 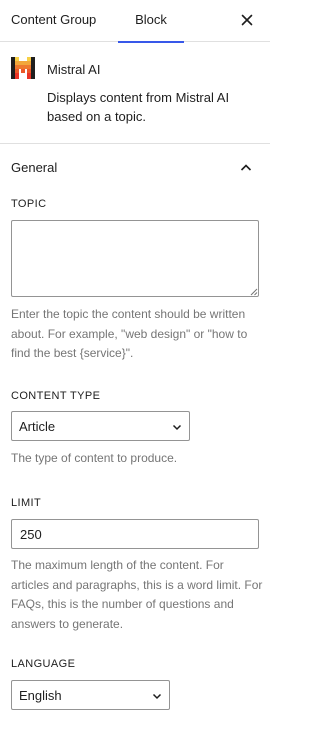 What do you see at coordinates (100, 426) in the screenshot?
I see `content-type-select: Article` at bounding box center [100, 426].